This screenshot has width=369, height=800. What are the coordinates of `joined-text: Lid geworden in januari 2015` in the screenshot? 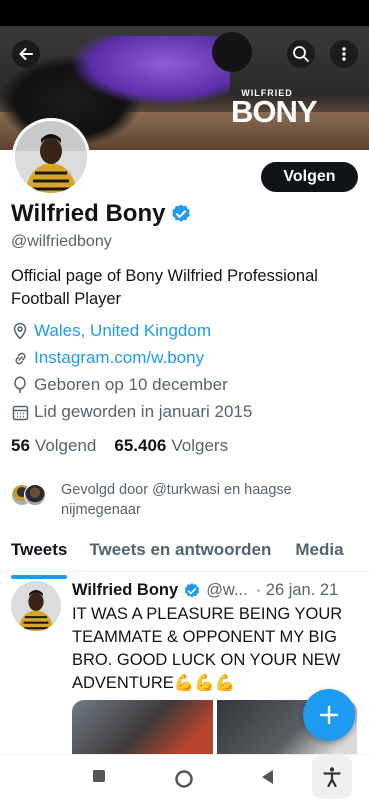 It's located at (143, 411).